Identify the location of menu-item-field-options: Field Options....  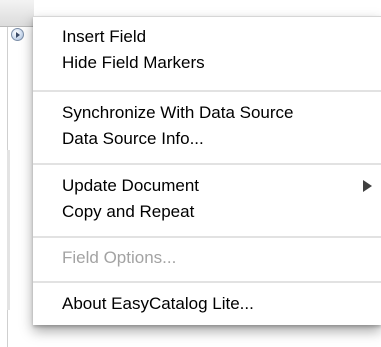
(119, 258).